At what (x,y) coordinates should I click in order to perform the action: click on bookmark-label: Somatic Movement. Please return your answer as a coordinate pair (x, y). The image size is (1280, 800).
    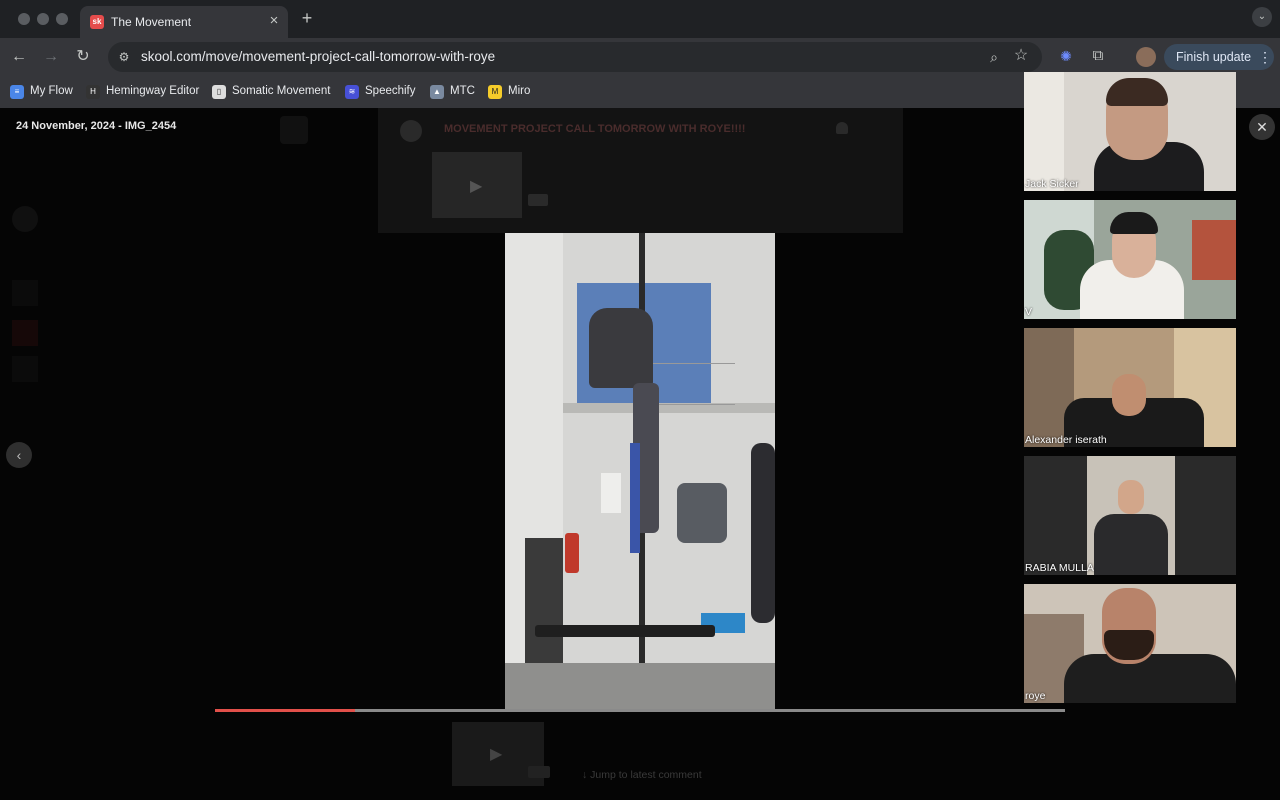
    Looking at the image, I should click on (281, 91).